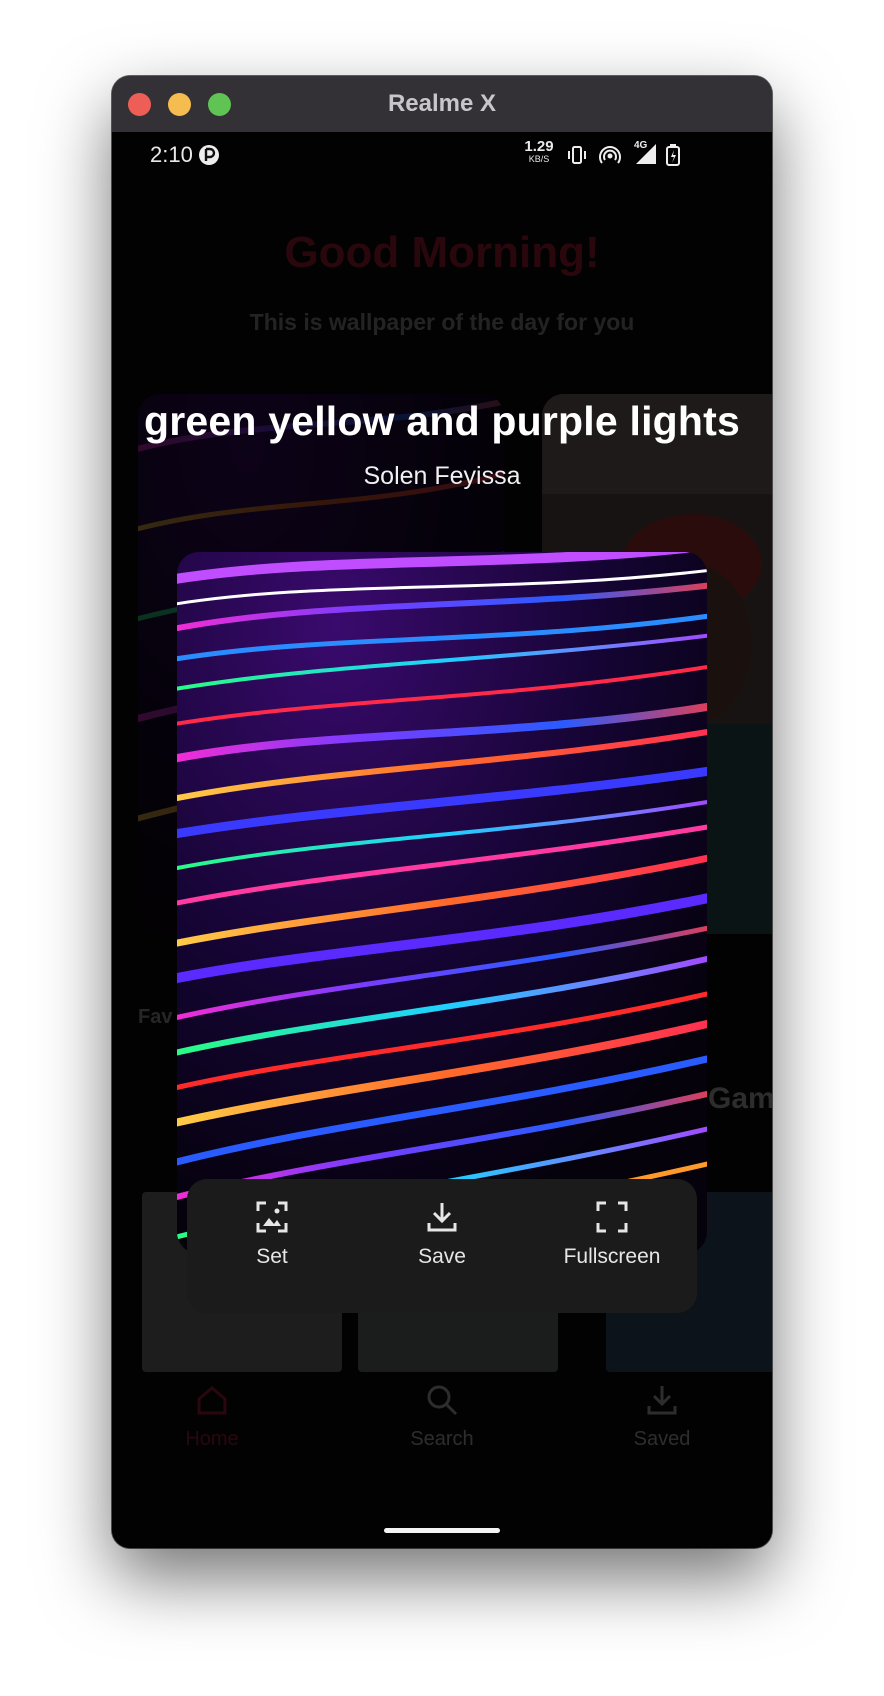  Describe the element at coordinates (442, 158) in the screenshot. I see `status-bar: 2:10 1.29 KB/S 4G` at that location.